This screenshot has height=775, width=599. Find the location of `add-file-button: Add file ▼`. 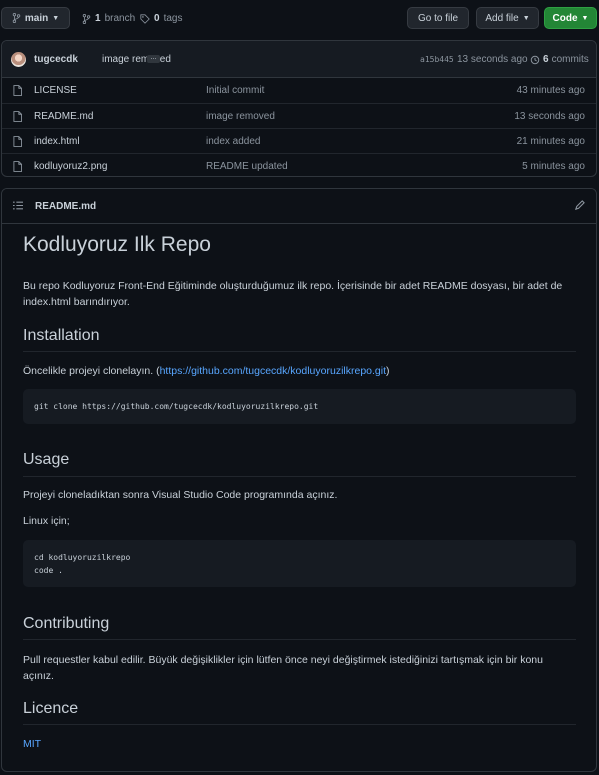

add-file-button: Add file ▼ is located at coordinates (507, 18).